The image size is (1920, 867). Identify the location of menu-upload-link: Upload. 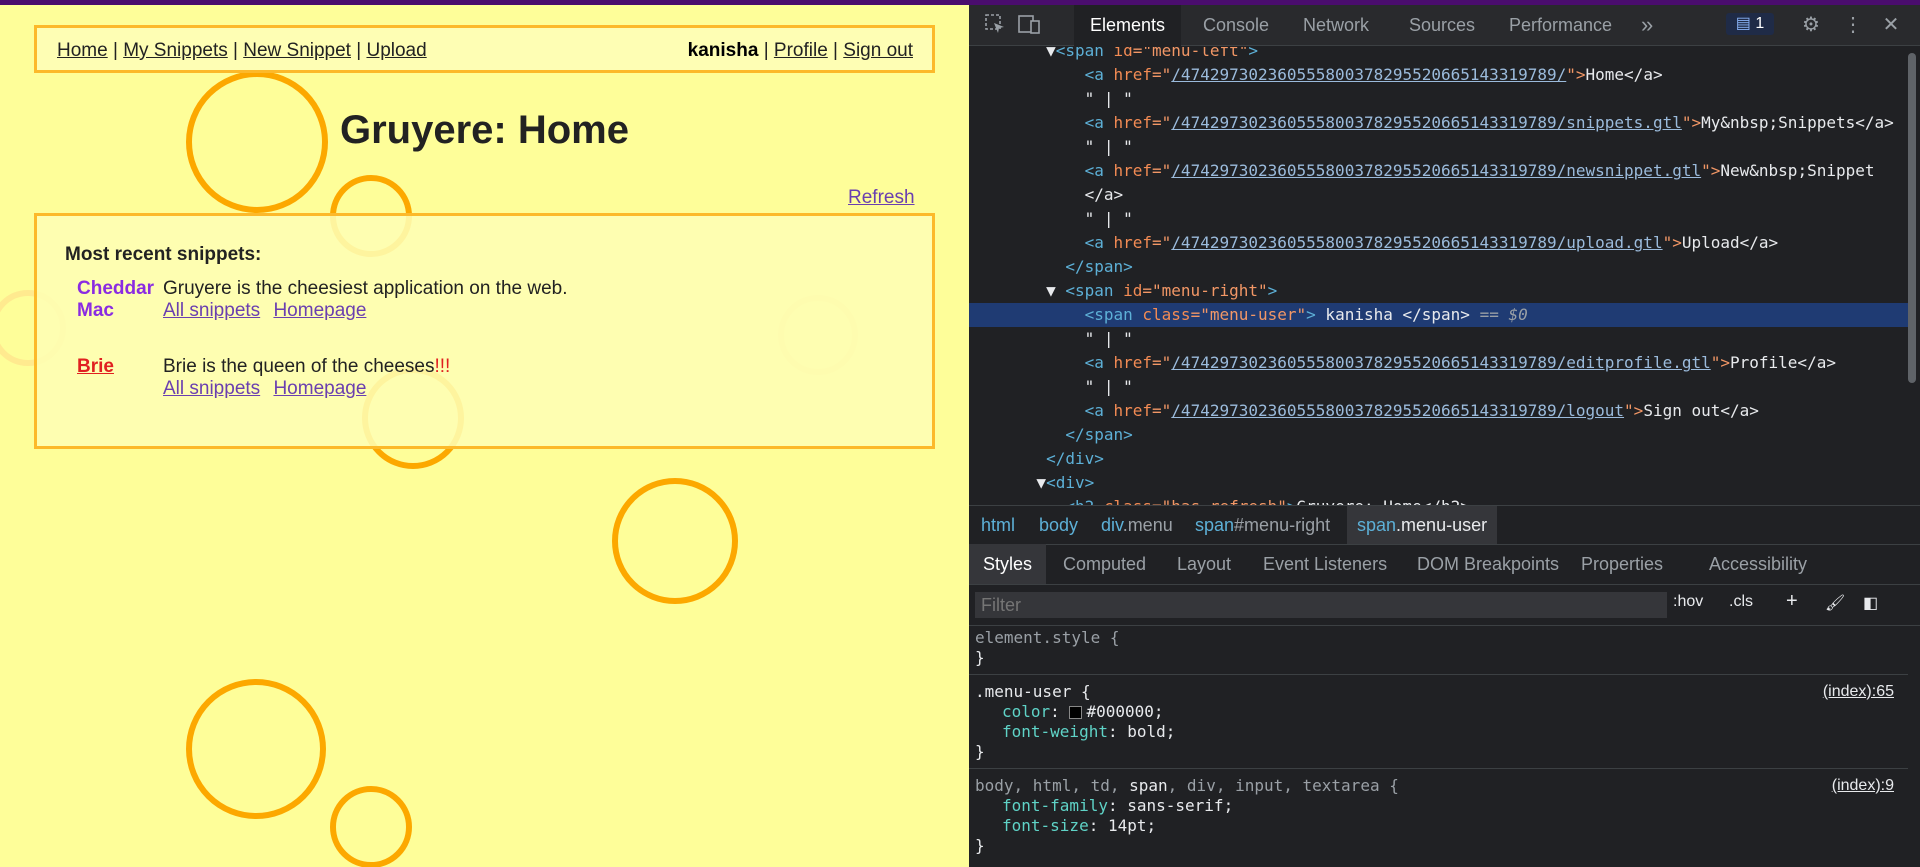
(396, 50).